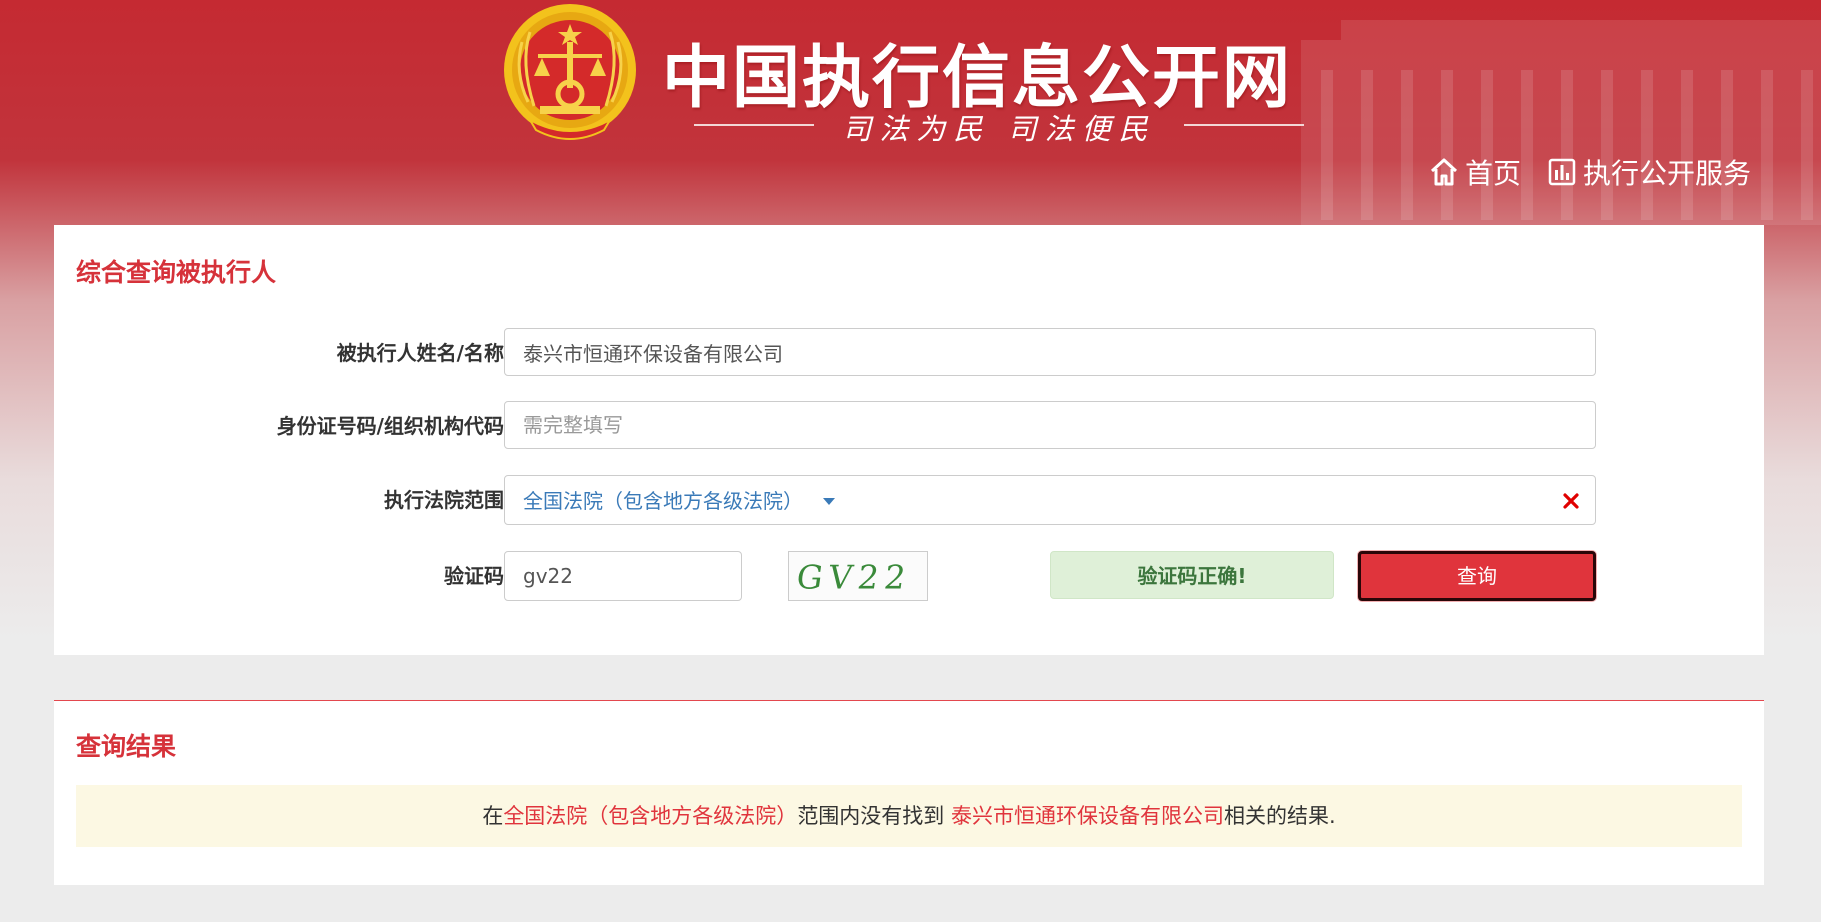  What do you see at coordinates (1244, 125) in the screenshot?
I see `slogan-divider-right` at bounding box center [1244, 125].